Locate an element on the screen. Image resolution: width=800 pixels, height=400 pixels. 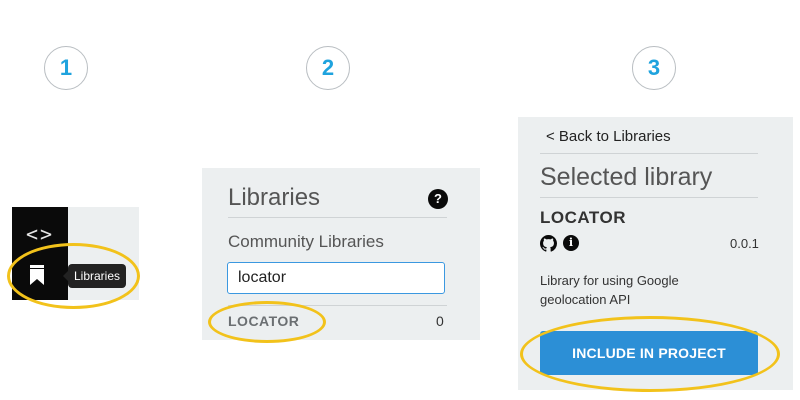
github-icon is located at coordinates (548, 243).